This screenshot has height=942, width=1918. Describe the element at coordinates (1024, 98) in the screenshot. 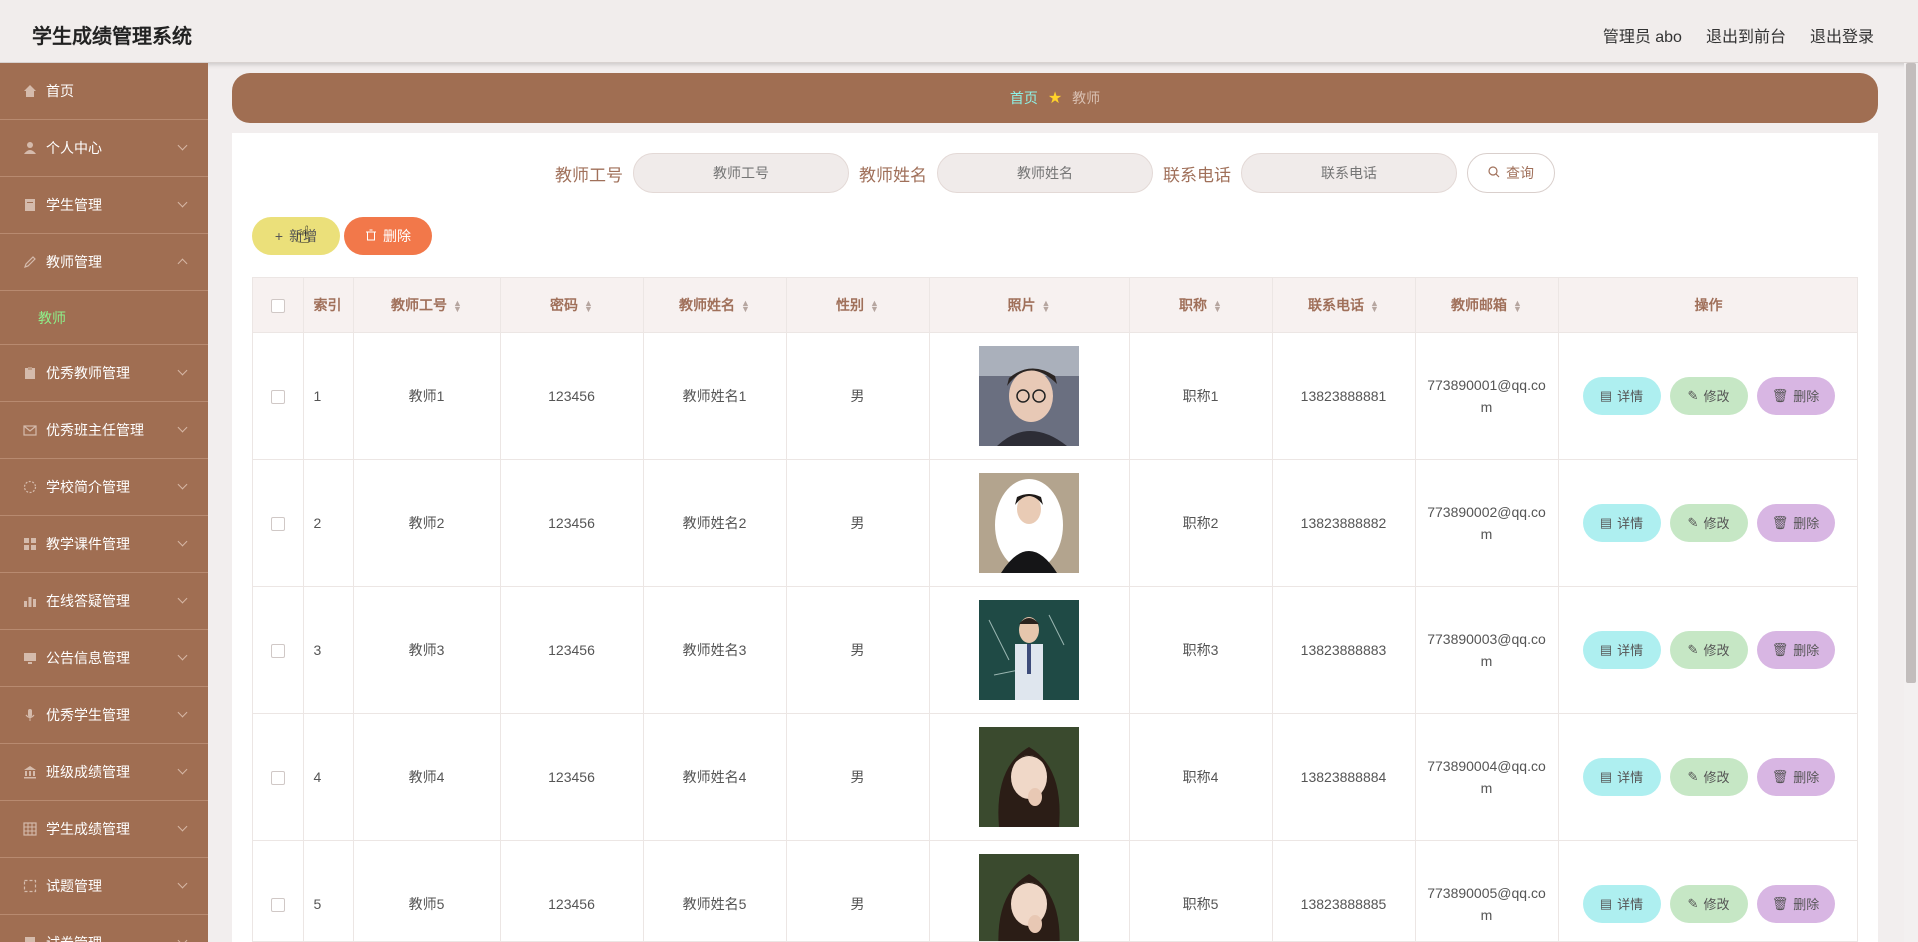

I see `breadcrumb-home: 首页` at that location.